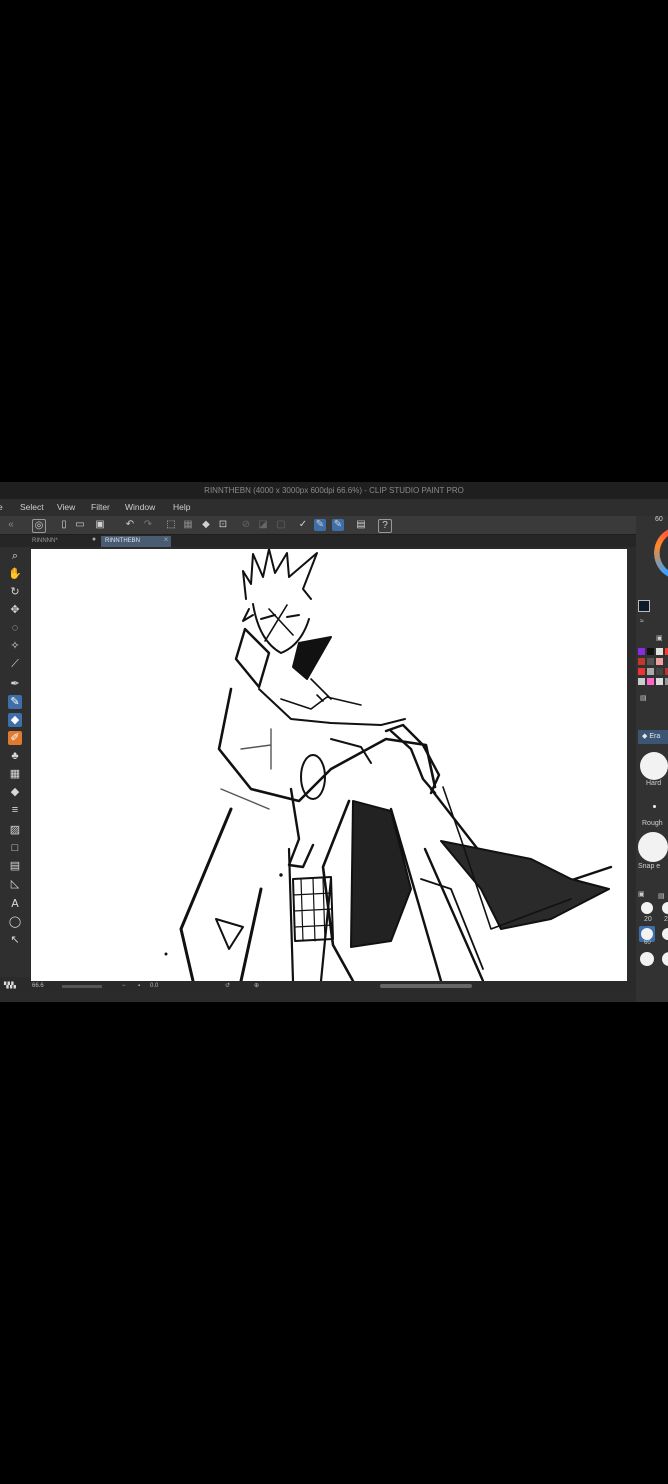 Image resolution: width=668 pixels, height=1484 pixels. I want to click on menu-item-edit: e, so click(1, 507).